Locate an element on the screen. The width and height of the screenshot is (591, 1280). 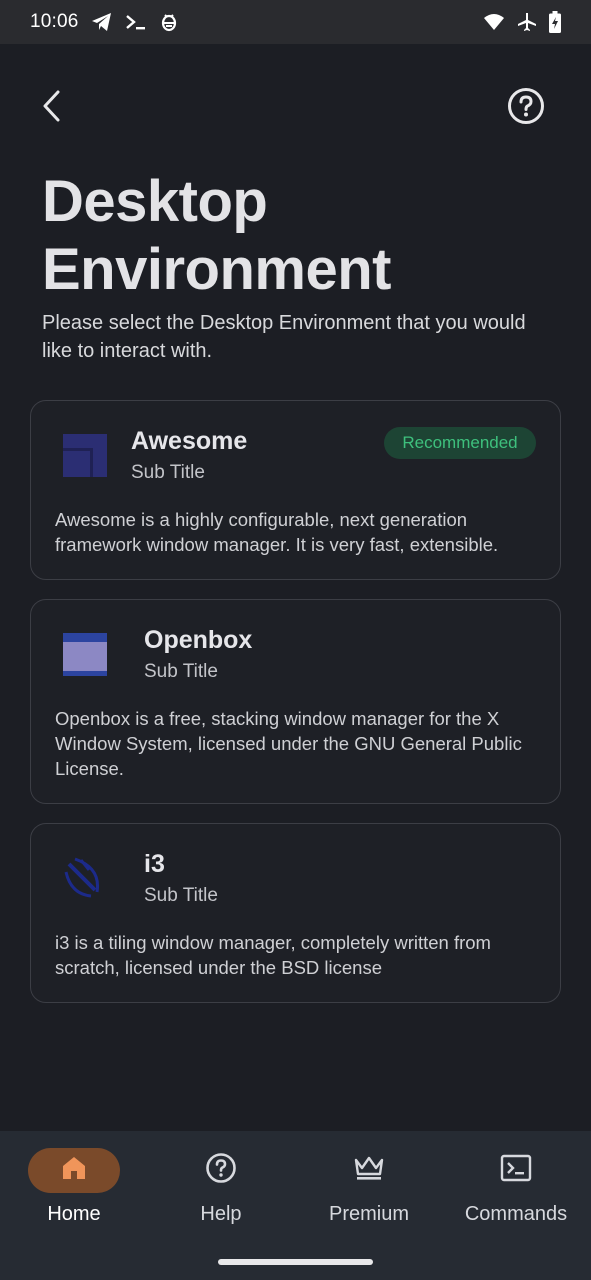
home-icon is located at coordinates (74, 1170).